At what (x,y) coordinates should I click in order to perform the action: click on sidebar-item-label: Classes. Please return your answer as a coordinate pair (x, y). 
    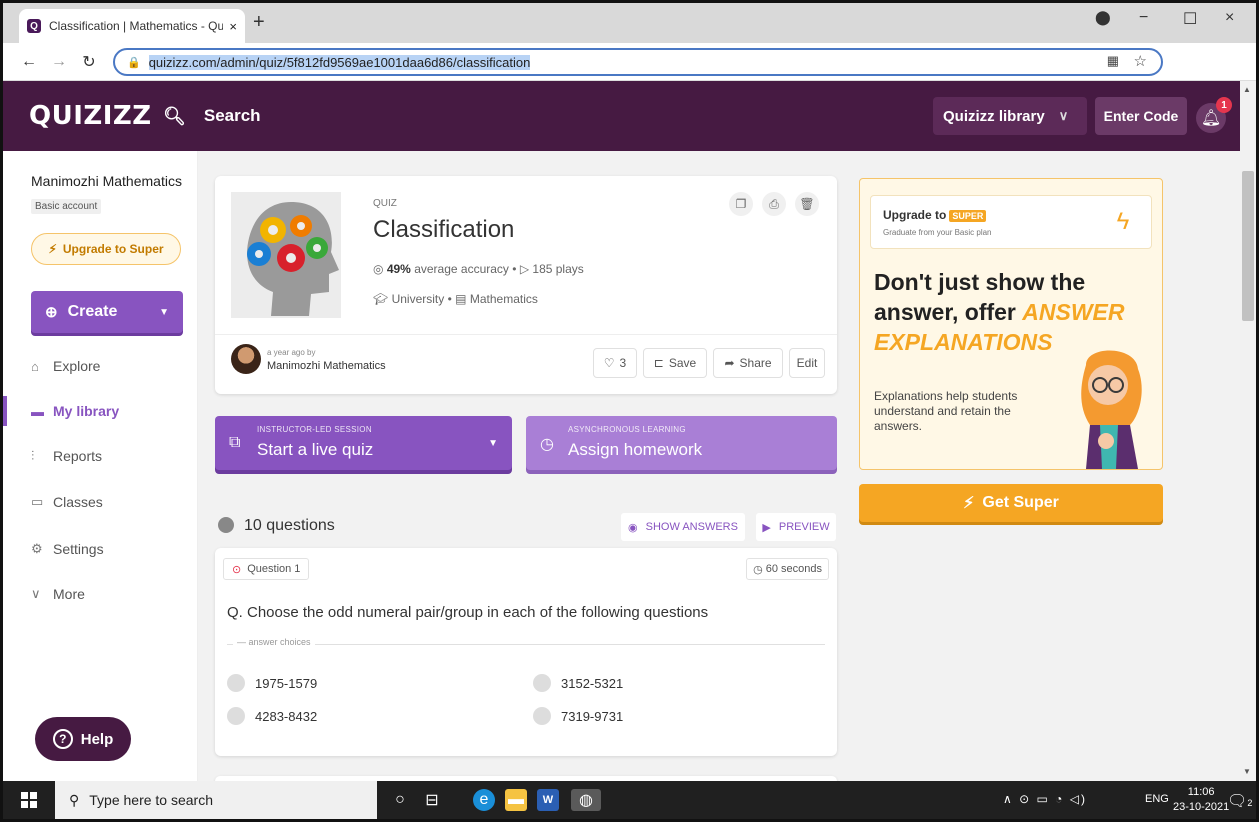
    Looking at the image, I should click on (78, 502).